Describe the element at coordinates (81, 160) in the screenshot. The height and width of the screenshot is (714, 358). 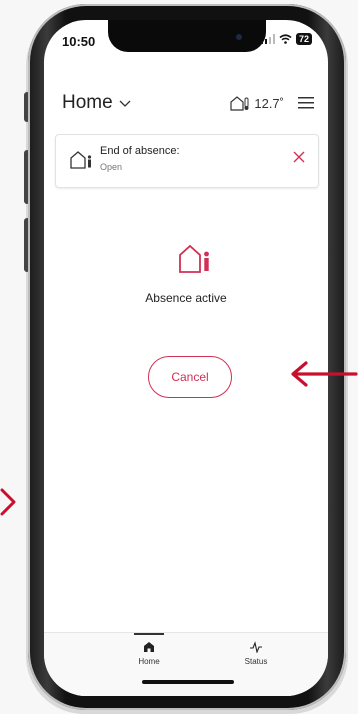
I see `house-person-icon` at that location.